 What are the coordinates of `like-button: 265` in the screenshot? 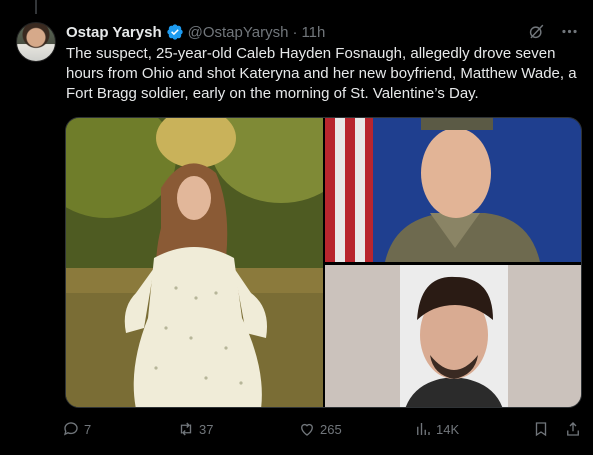 It's located at (320, 429).